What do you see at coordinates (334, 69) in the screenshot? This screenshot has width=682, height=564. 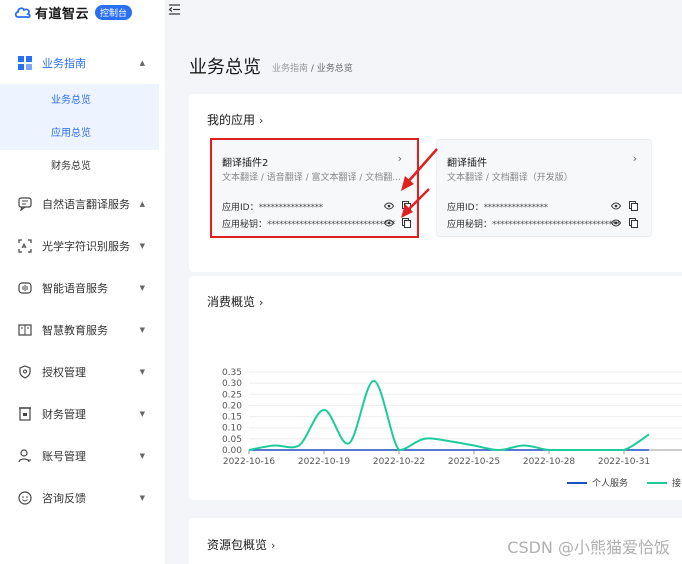 I see `breadcrumb-current: 业务总览` at bounding box center [334, 69].